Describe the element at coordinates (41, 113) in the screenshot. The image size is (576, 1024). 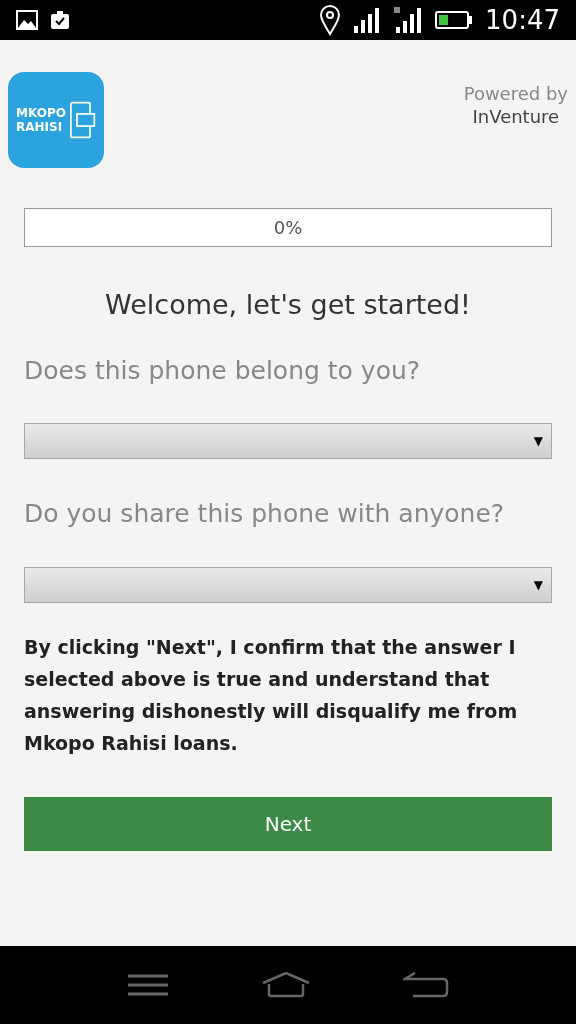
I see `logo-text: MKOPO` at that location.